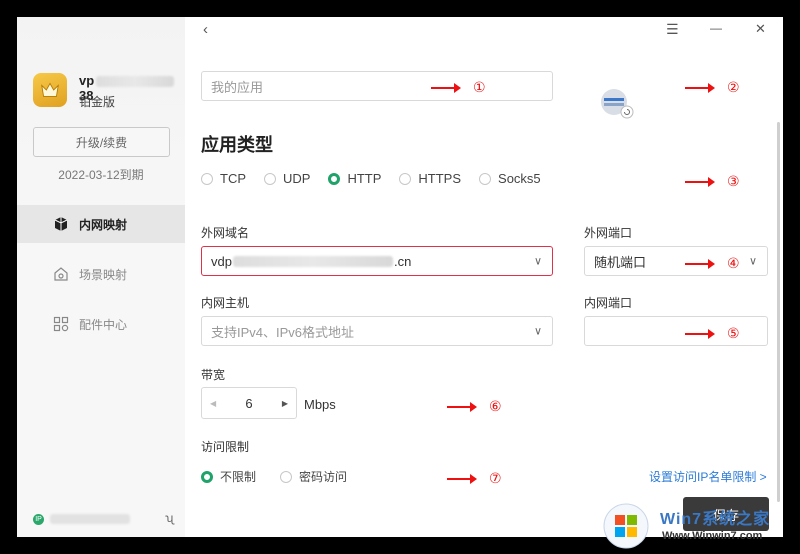 The height and width of the screenshot is (554, 800). I want to click on radio-https: HTTPS, so click(430, 178).